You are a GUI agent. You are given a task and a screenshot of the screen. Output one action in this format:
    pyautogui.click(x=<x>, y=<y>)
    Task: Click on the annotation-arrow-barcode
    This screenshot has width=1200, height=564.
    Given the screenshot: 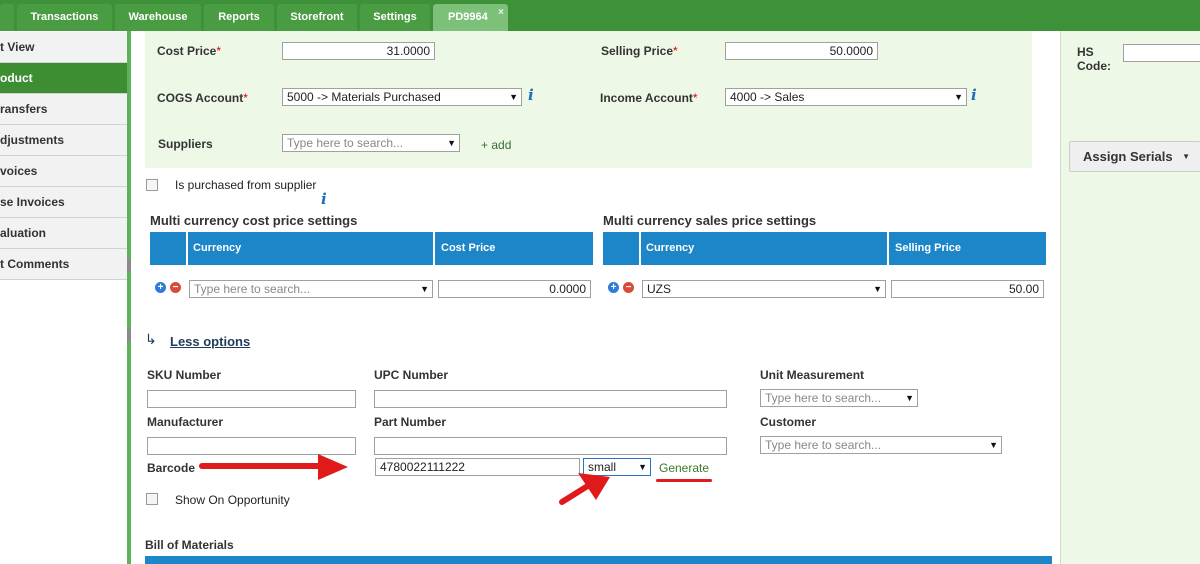 What is the action you would take?
    pyautogui.click(x=273, y=467)
    